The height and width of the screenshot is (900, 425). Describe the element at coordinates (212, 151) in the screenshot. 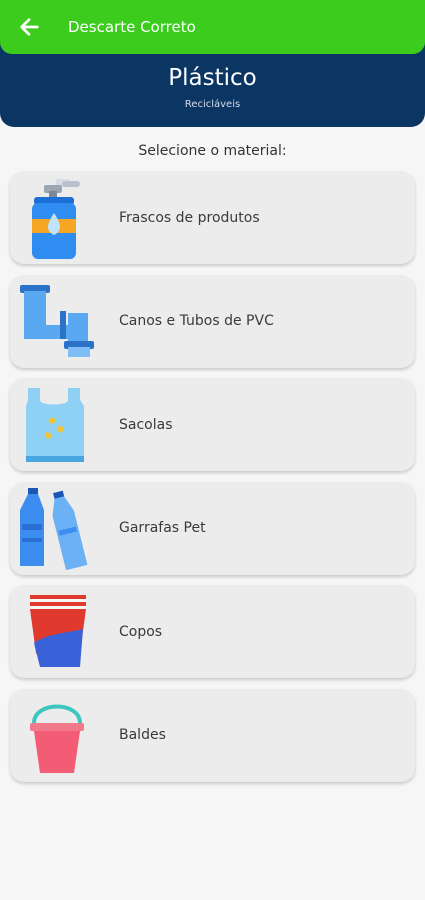

I see `select-material-prompt: Selecione o material:` at that location.